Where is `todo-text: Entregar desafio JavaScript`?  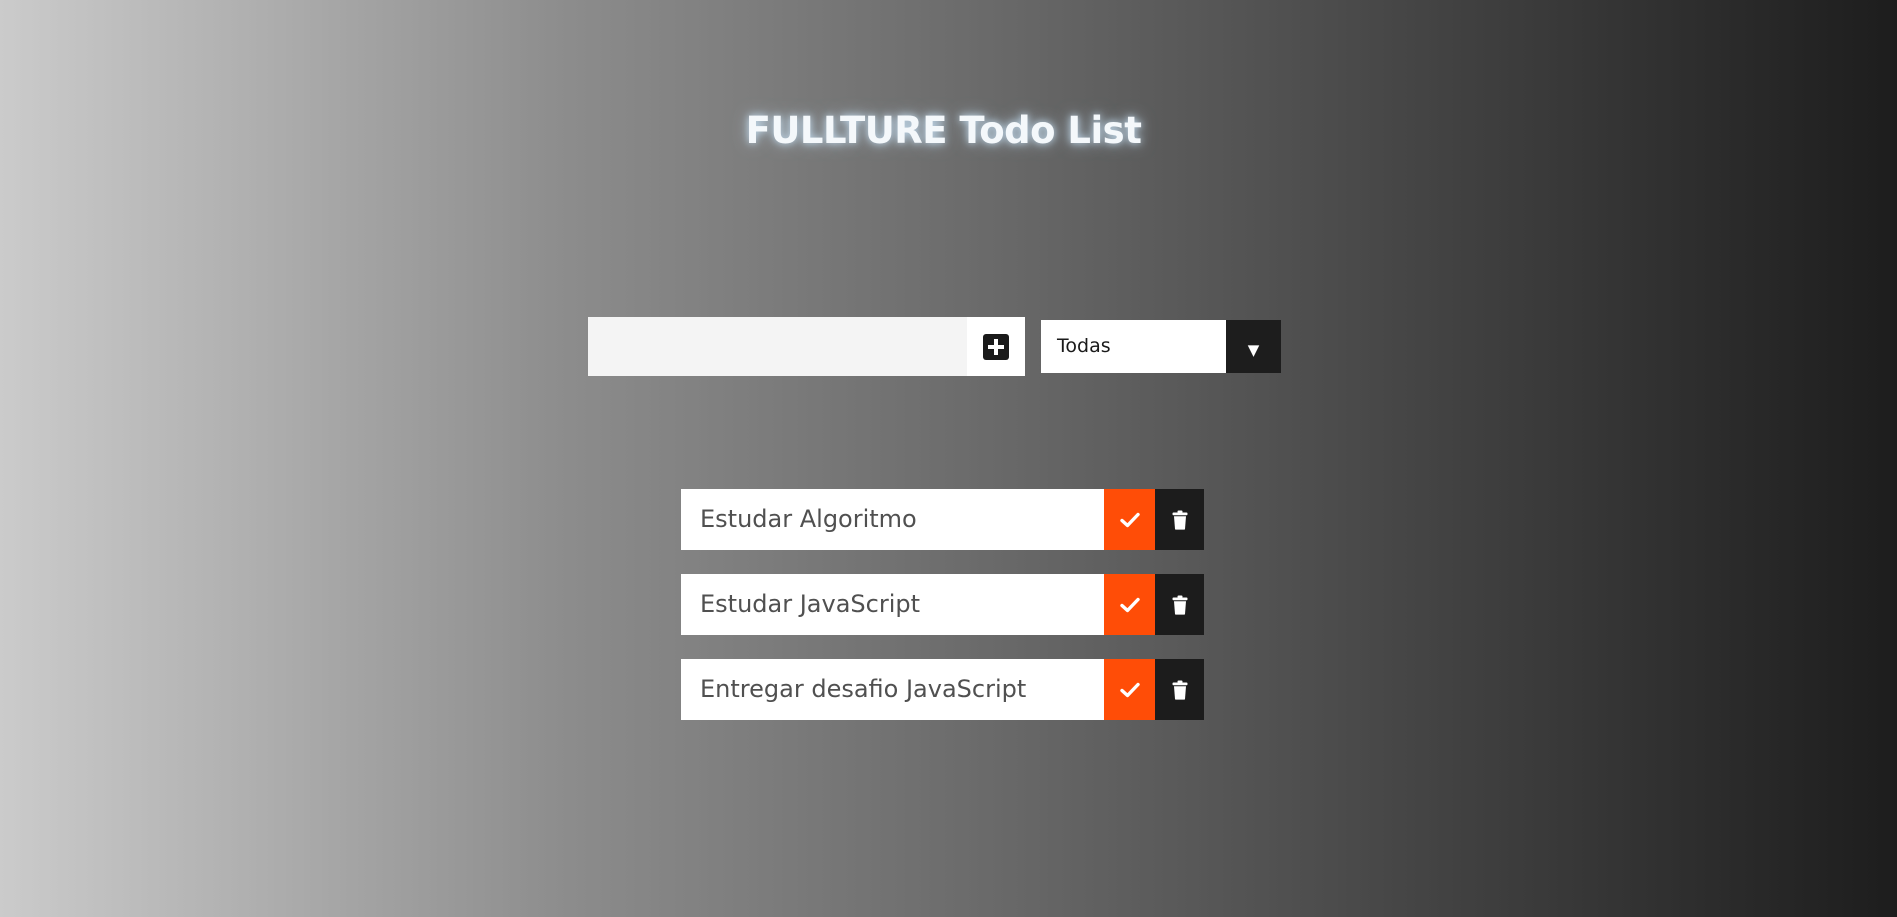
todo-text: Entregar desafio JavaScript is located at coordinates (892, 689).